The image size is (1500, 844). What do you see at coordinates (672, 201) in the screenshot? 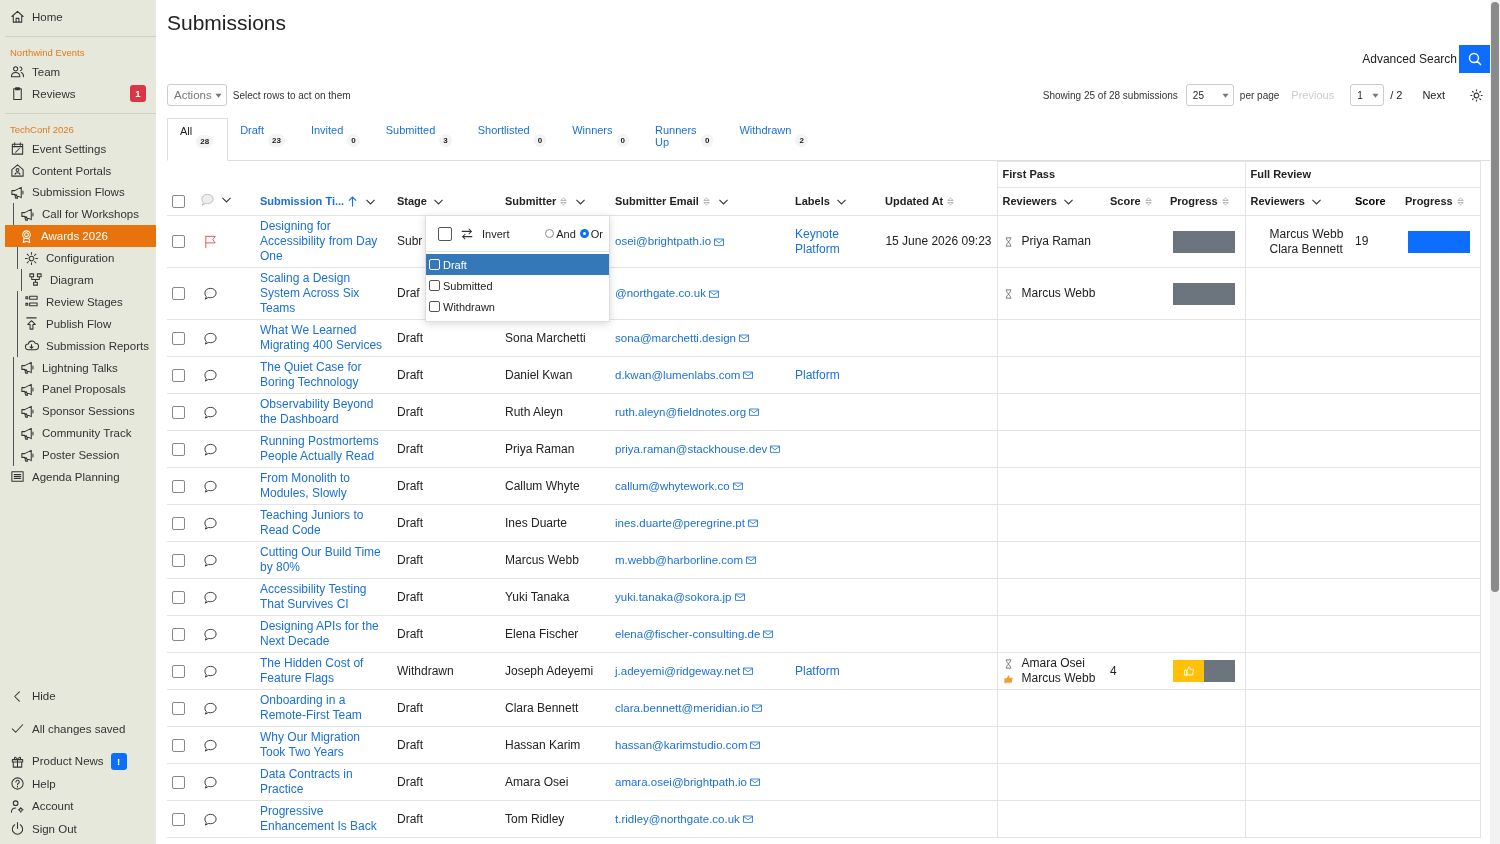
I see `column-header: Submitter Email` at bounding box center [672, 201].